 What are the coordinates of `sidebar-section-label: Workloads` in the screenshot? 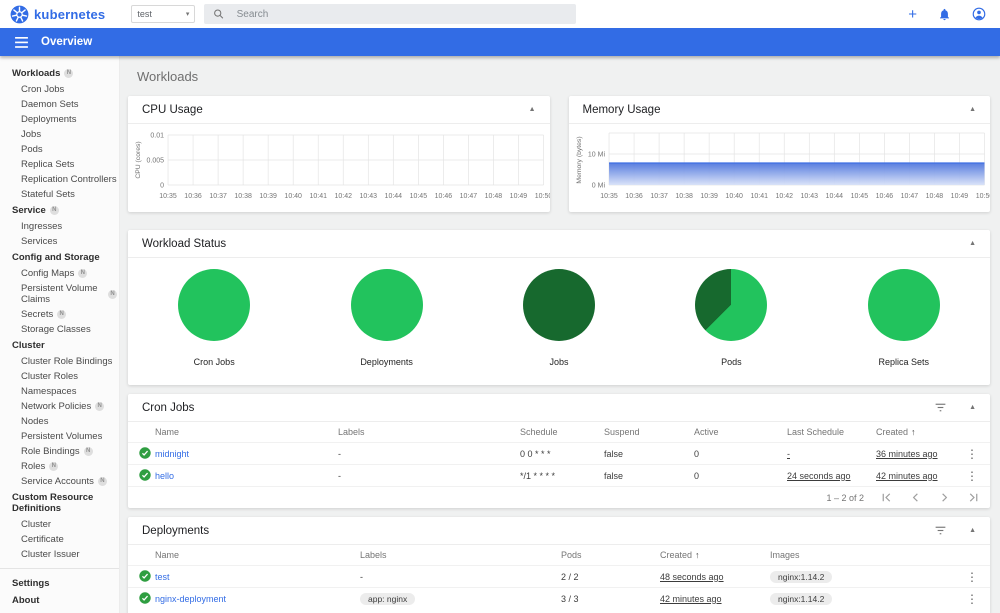 It's located at (36, 73).